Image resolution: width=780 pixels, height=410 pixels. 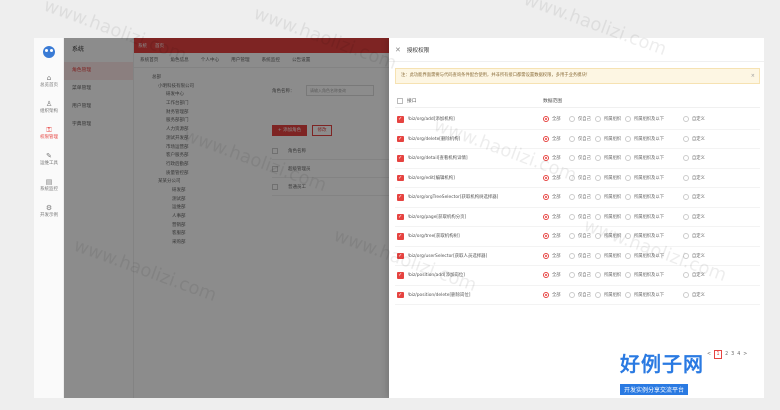 I want to click on select-all-checkbox, so click(x=400, y=100).